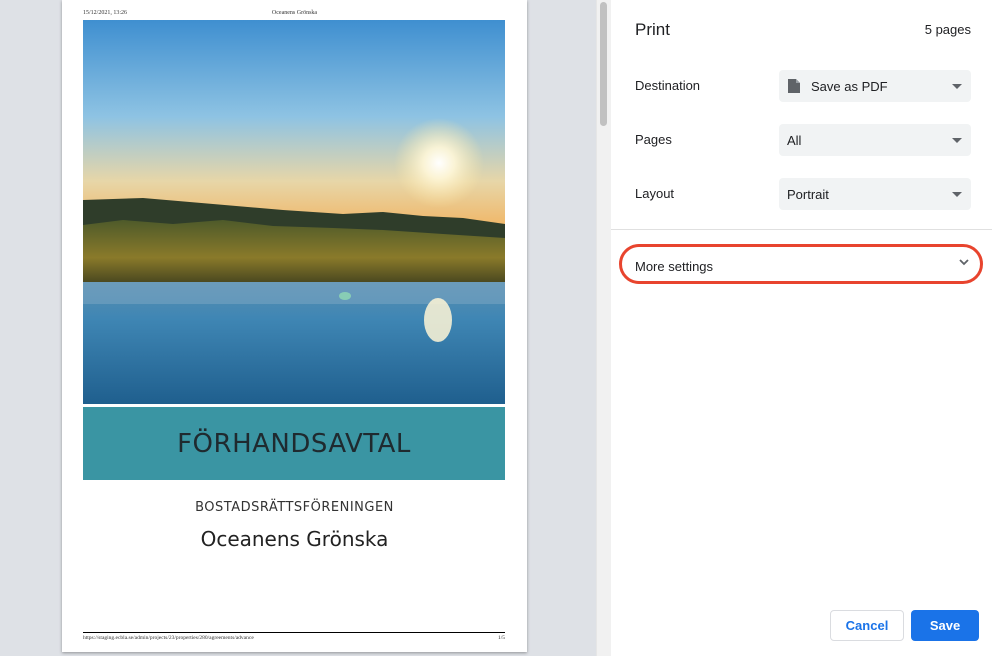  What do you see at coordinates (653, 139) in the screenshot?
I see `pages-label: Pages` at bounding box center [653, 139].